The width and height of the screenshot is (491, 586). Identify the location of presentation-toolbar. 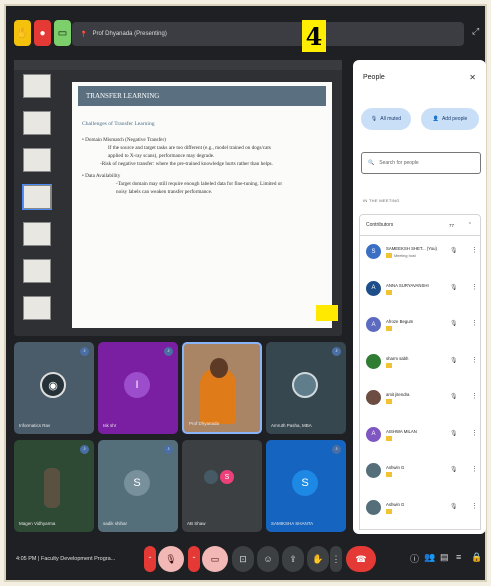
(178, 65).